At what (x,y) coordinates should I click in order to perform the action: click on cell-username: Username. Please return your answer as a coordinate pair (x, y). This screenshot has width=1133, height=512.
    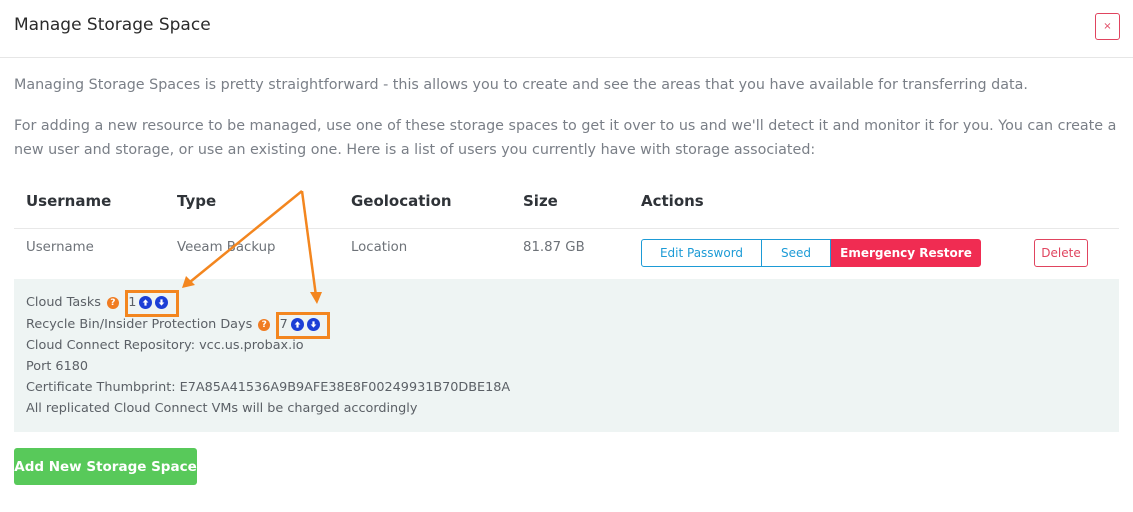
    Looking at the image, I should click on (60, 247).